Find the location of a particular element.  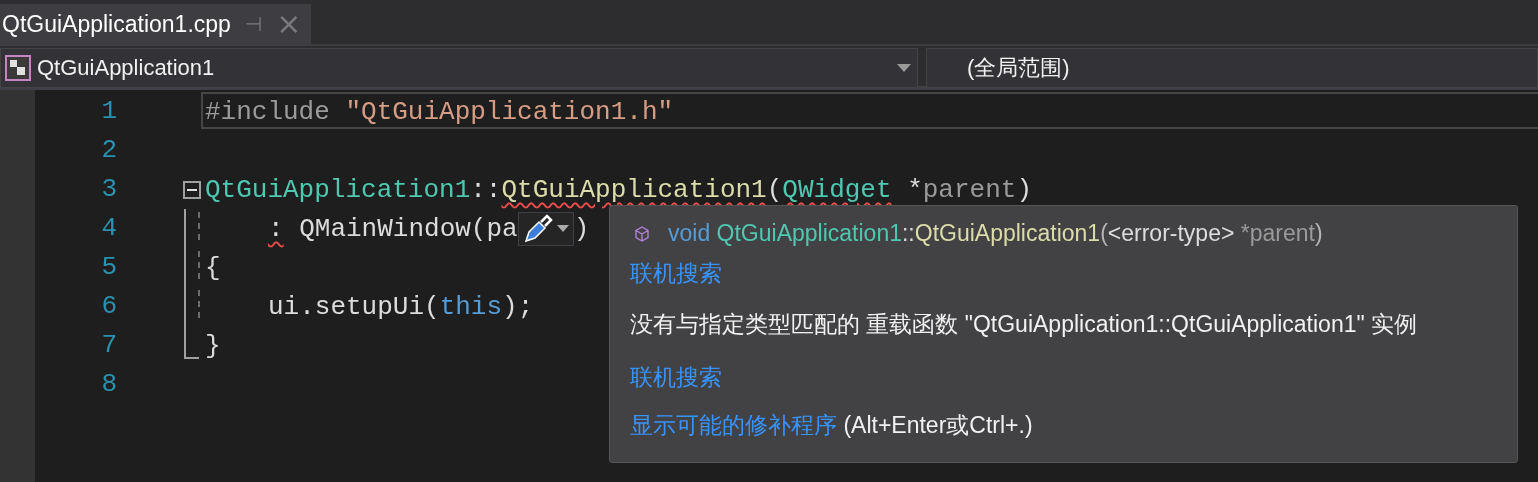

line-number: 1 is located at coordinates (108, 111).